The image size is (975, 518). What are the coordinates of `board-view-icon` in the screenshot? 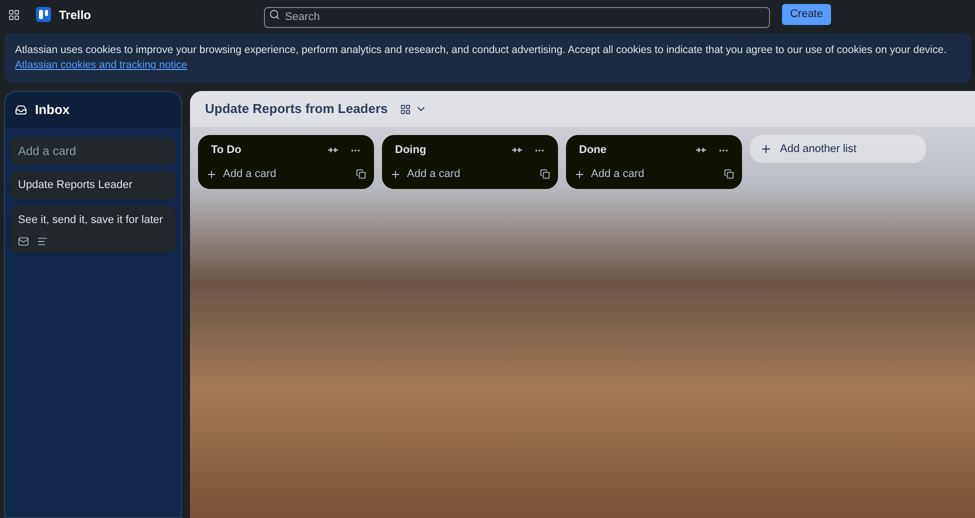 It's located at (405, 109).